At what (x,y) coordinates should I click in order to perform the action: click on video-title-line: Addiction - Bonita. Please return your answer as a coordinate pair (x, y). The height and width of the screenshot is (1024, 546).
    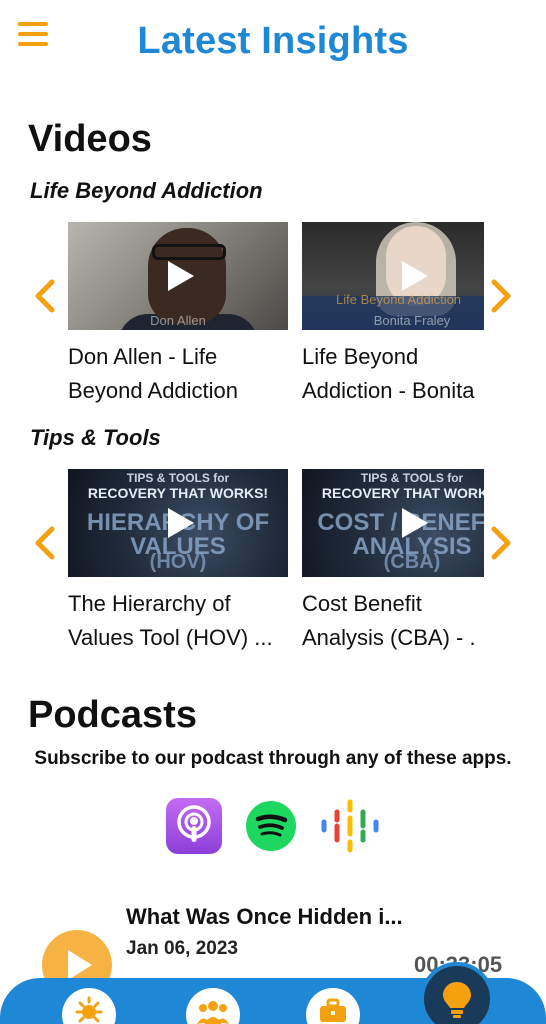
    Looking at the image, I should click on (388, 390).